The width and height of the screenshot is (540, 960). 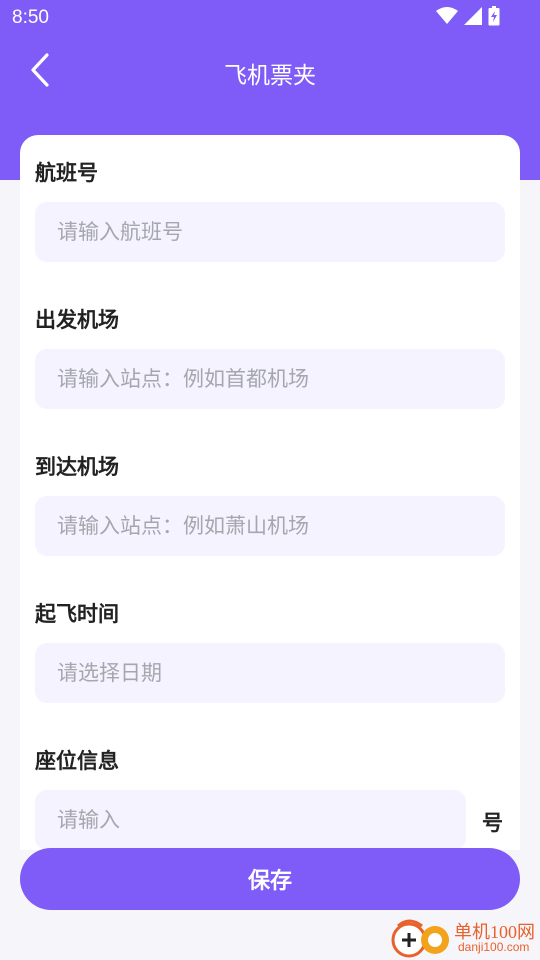 What do you see at coordinates (77, 614) in the screenshot?
I see `departure-time-label: 起飞时间` at bounding box center [77, 614].